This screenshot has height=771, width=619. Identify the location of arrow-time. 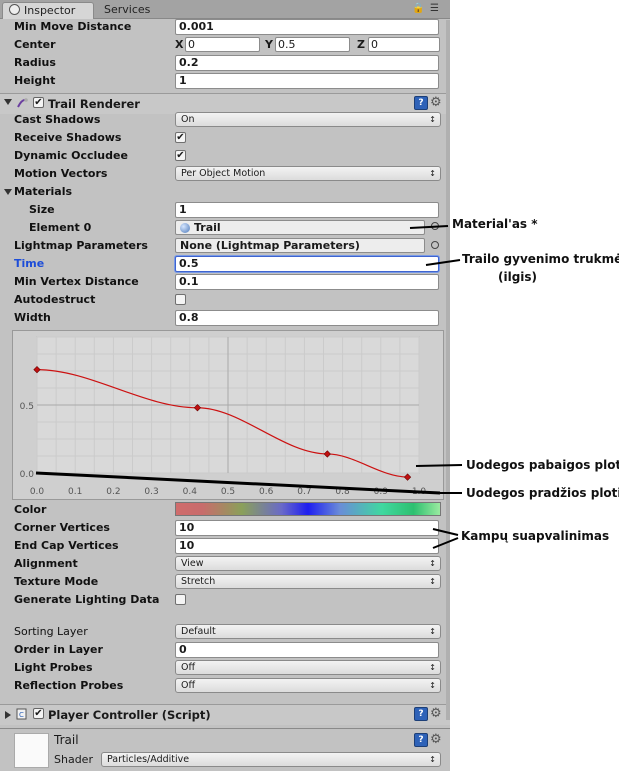
(443, 262).